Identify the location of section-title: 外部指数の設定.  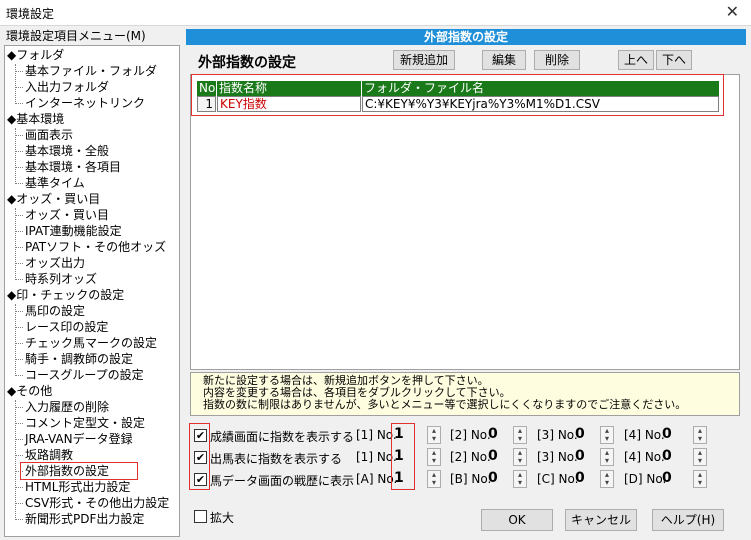
(247, 63).